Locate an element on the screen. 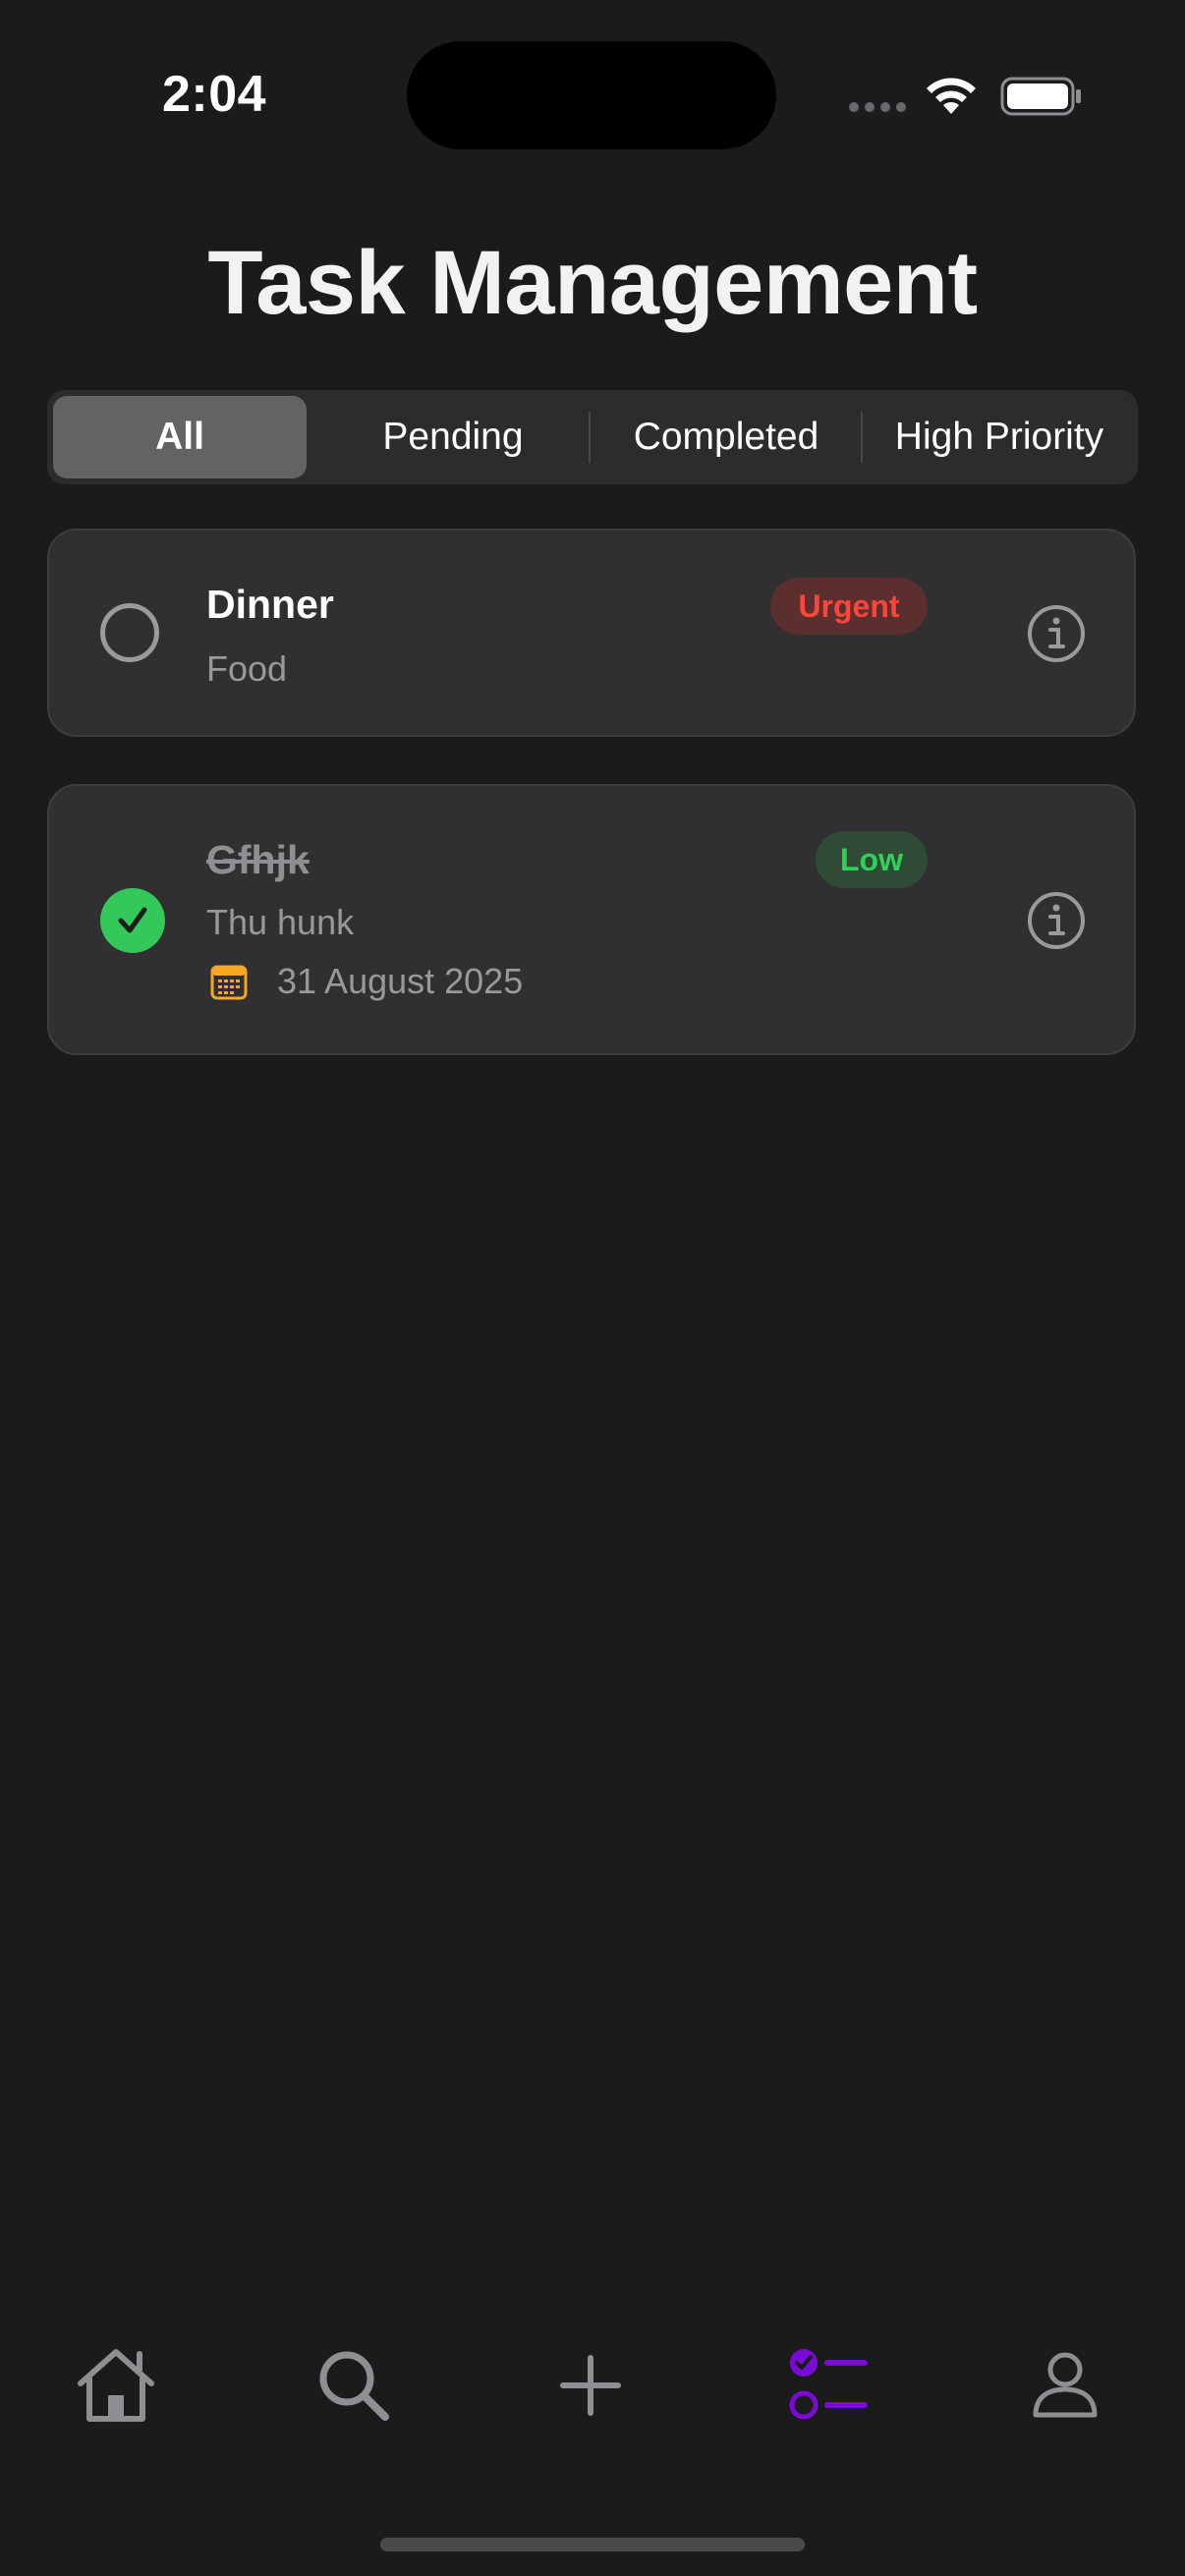 The image size is (1185, 2576). tab-home is located at coordinates (116, 2385).